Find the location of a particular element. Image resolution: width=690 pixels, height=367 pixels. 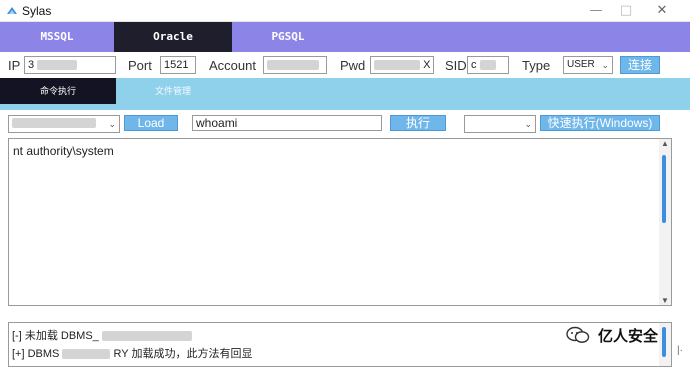

log-scrollbar is located at coordinates (665, 344).